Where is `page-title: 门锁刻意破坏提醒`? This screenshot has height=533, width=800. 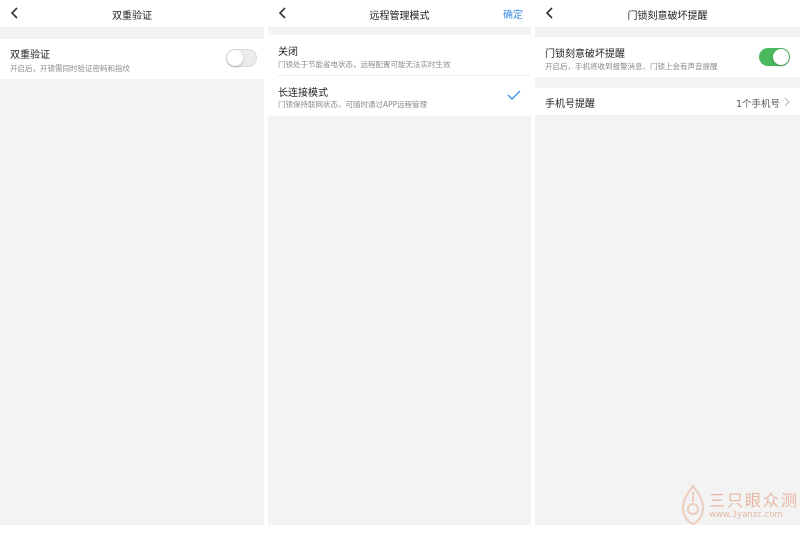 page-title: 门锁刻意破坏提醒 is located at coordinates (667, 16).